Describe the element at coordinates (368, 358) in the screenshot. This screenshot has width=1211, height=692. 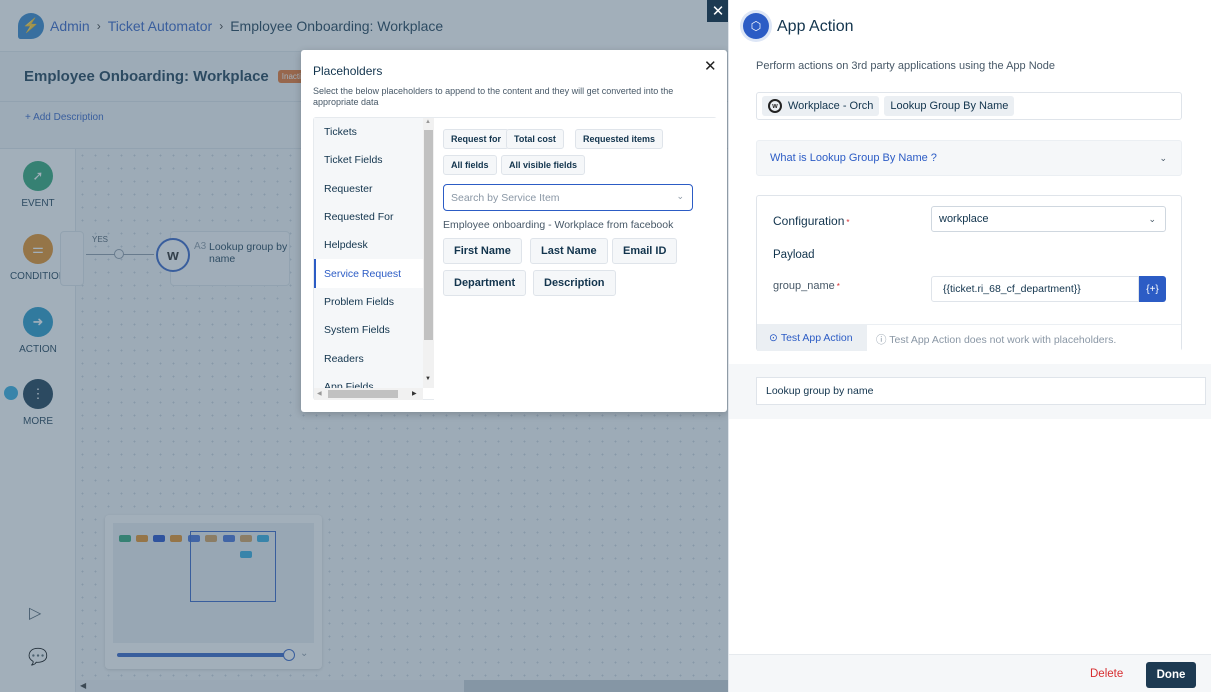
I see `placeholder-category-item: Readers` at that location.